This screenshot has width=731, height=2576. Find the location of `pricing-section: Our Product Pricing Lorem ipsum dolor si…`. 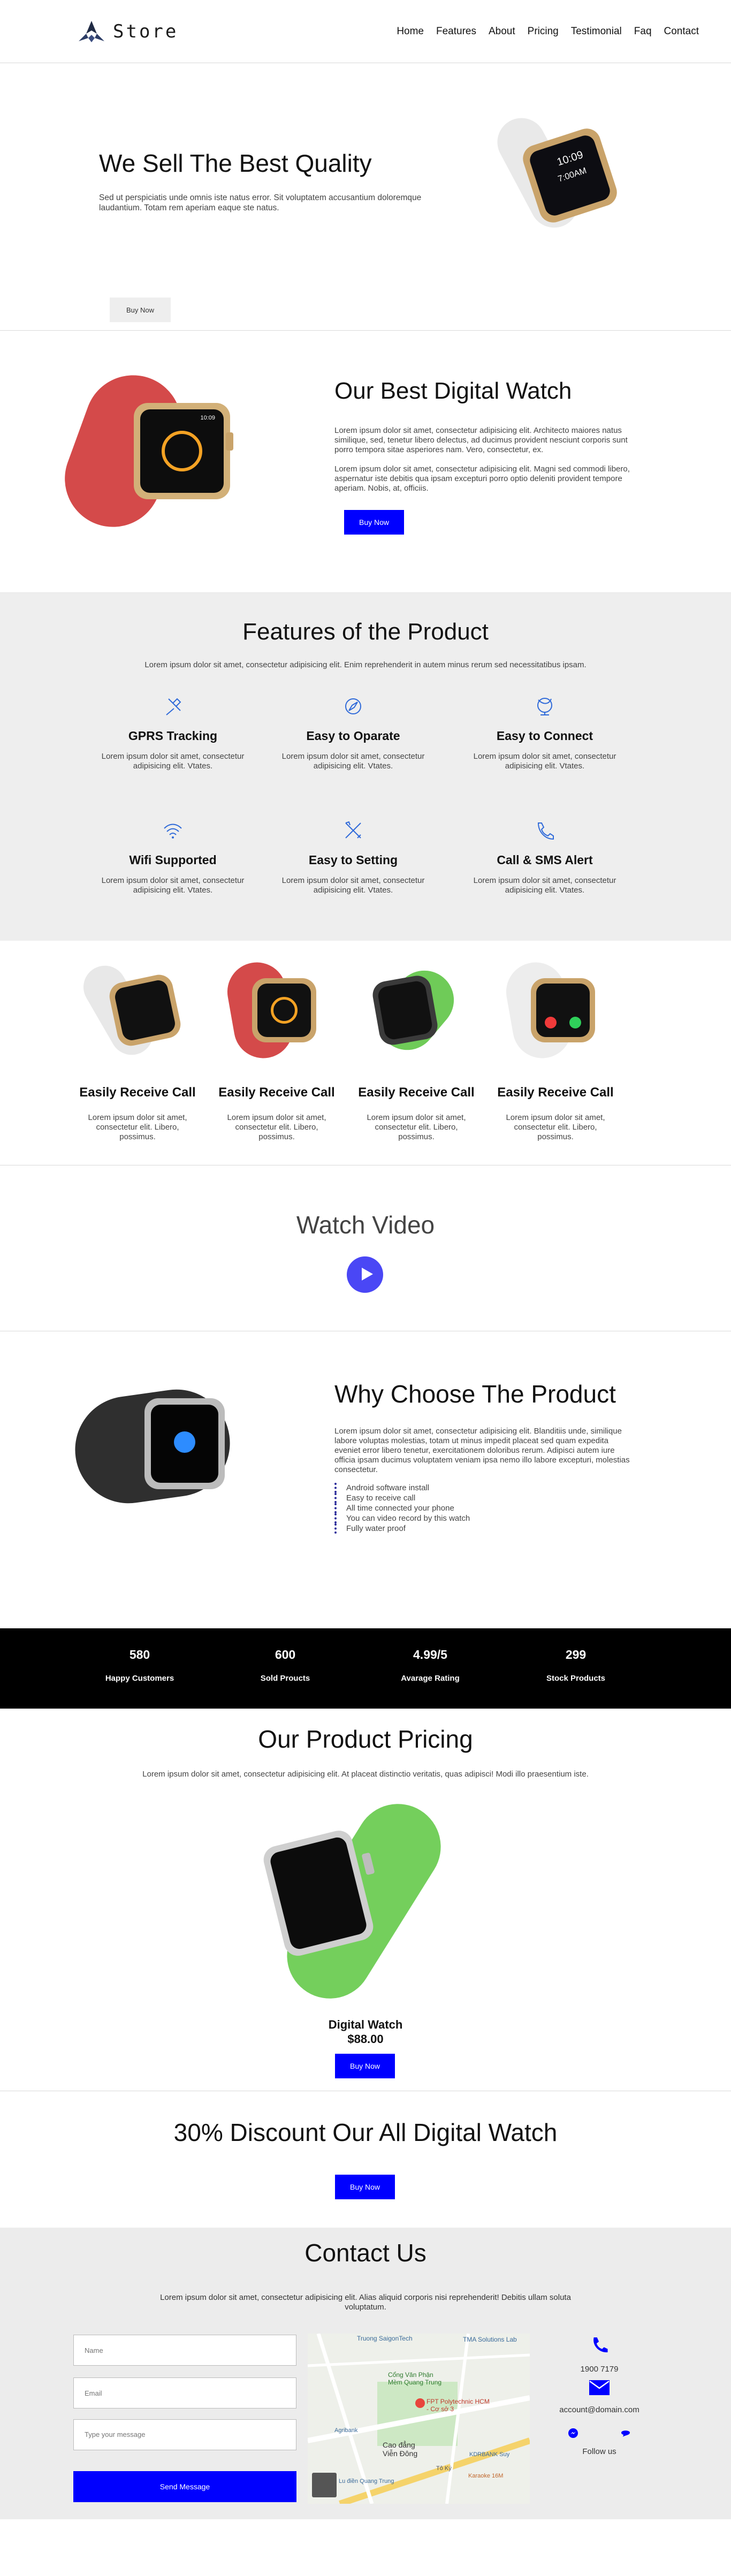

pricing-section: Our Product Pricing Lorem ipsum dolor si… is located at coordinates (365, 1900).